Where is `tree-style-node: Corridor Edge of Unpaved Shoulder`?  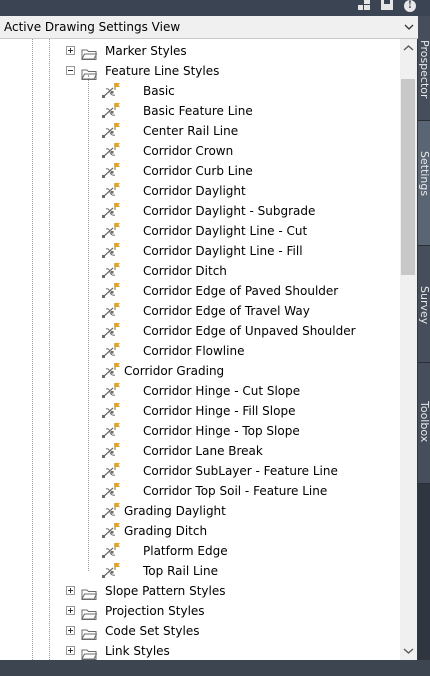 tree-style-node: Corridor Edge of Unpaved Shoulder is located at coordinates (249, 331).